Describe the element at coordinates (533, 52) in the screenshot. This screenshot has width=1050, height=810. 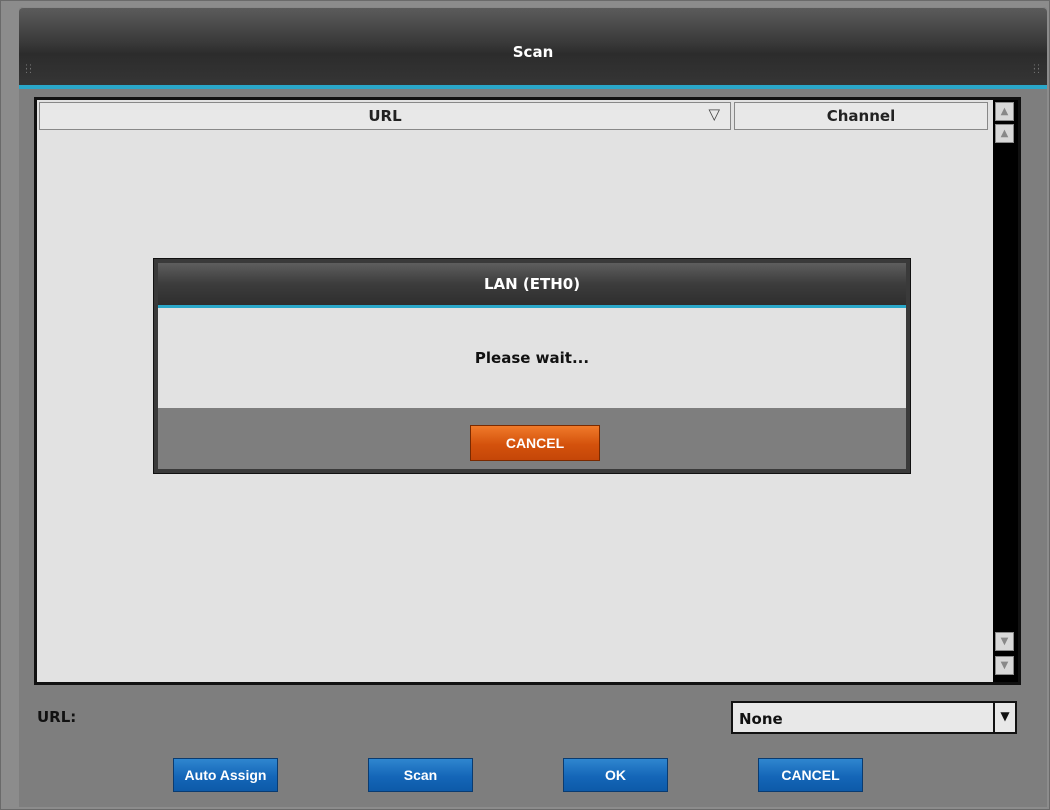
I see `window-title: Scan` at that location.